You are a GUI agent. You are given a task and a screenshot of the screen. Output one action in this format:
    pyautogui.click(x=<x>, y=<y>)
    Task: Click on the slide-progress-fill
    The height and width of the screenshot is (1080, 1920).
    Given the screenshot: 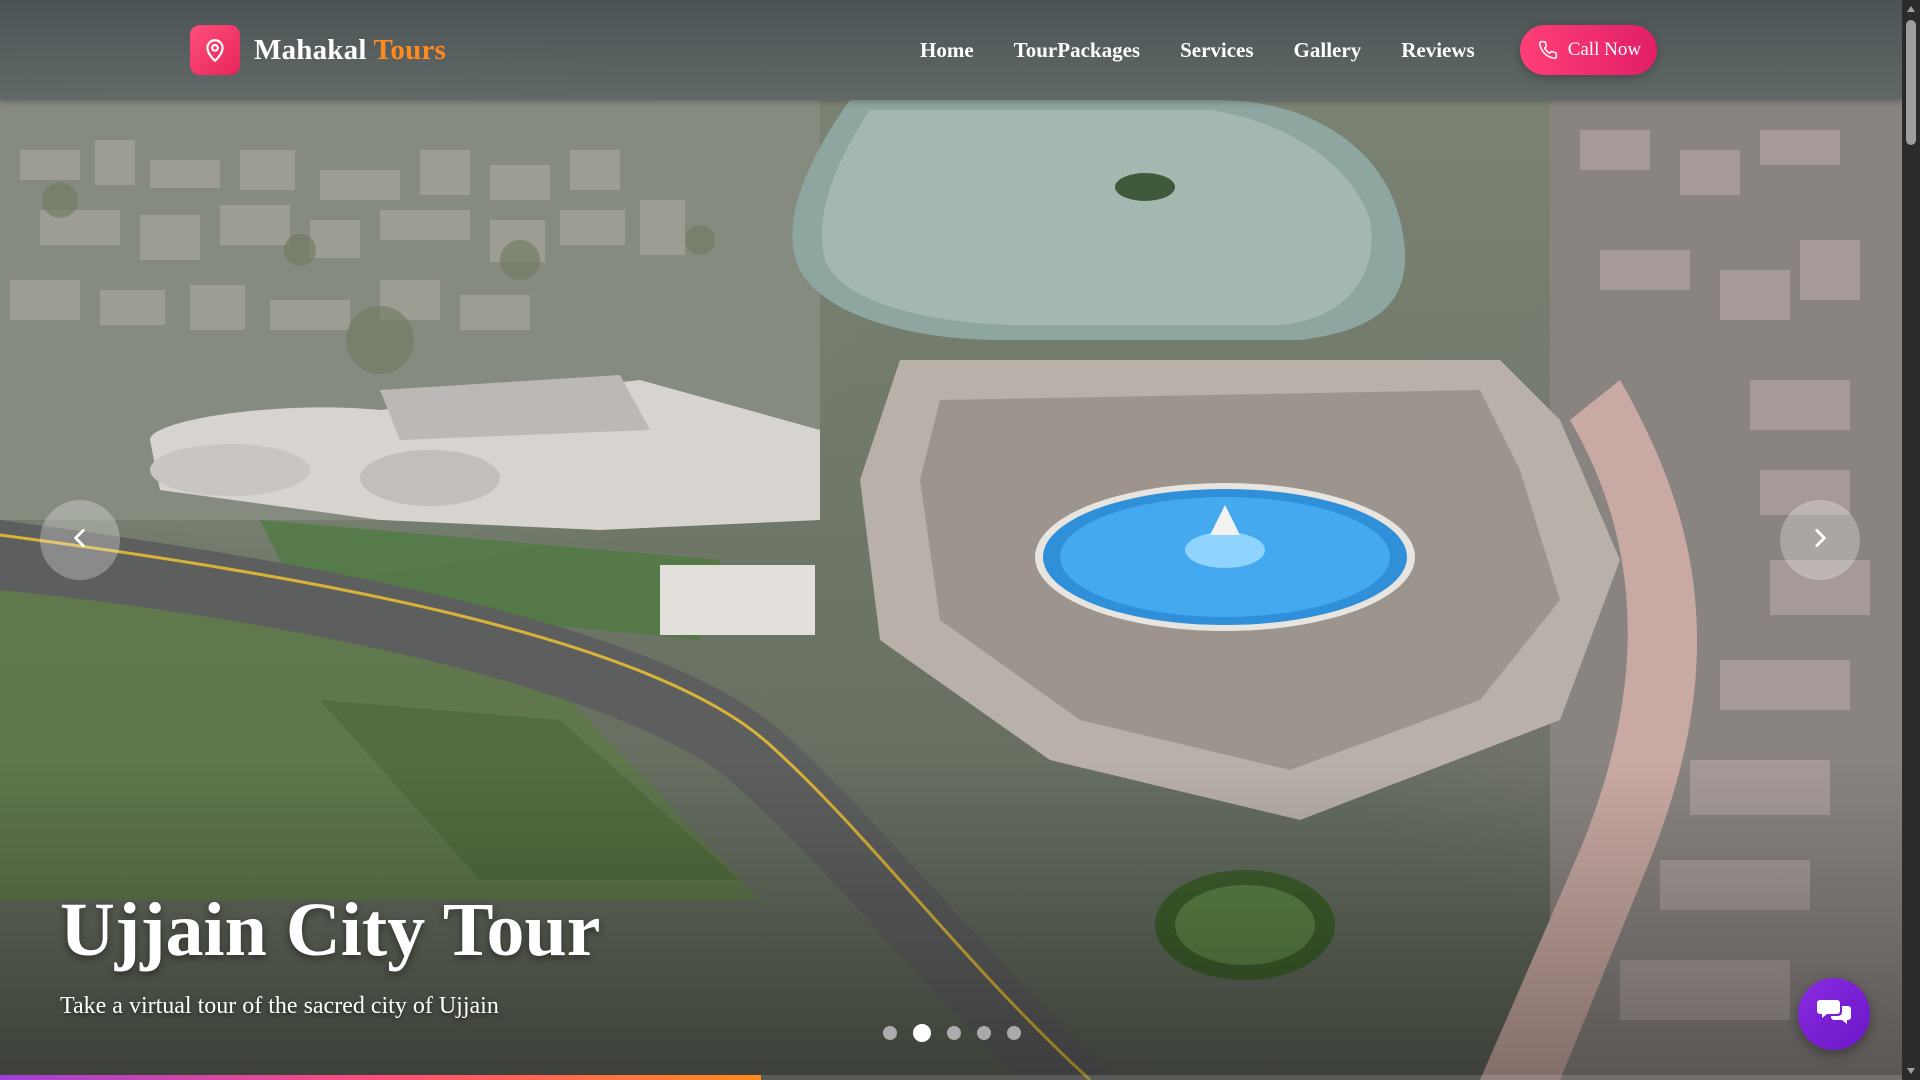 What is the action you would take?
    pyautogui.click(x=380, y=1077)
    